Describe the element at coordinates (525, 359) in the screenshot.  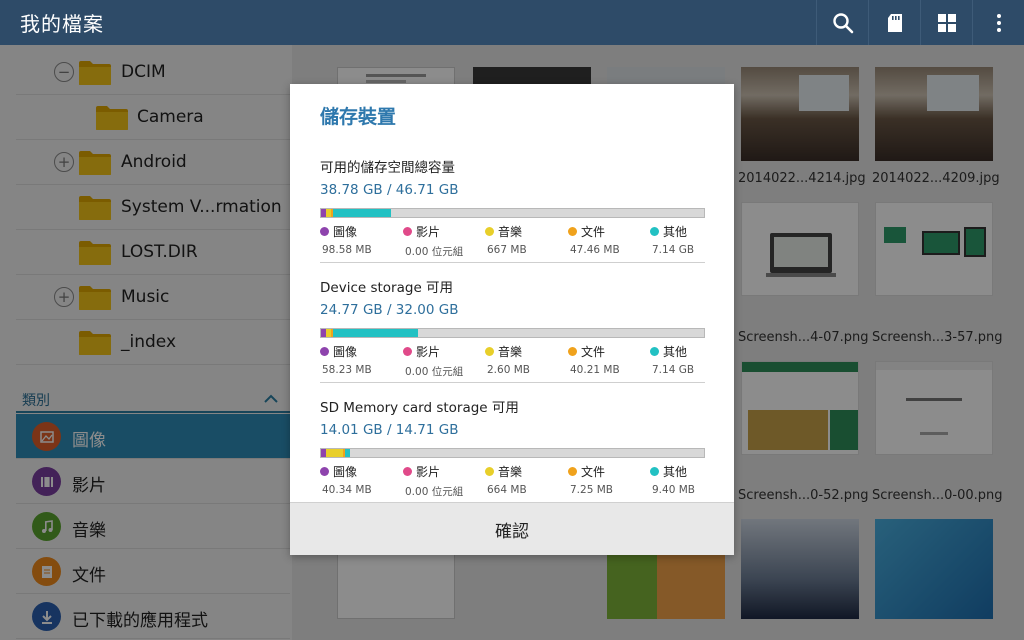
I see `legend-item: 音樂 2.60 MB` at that location.